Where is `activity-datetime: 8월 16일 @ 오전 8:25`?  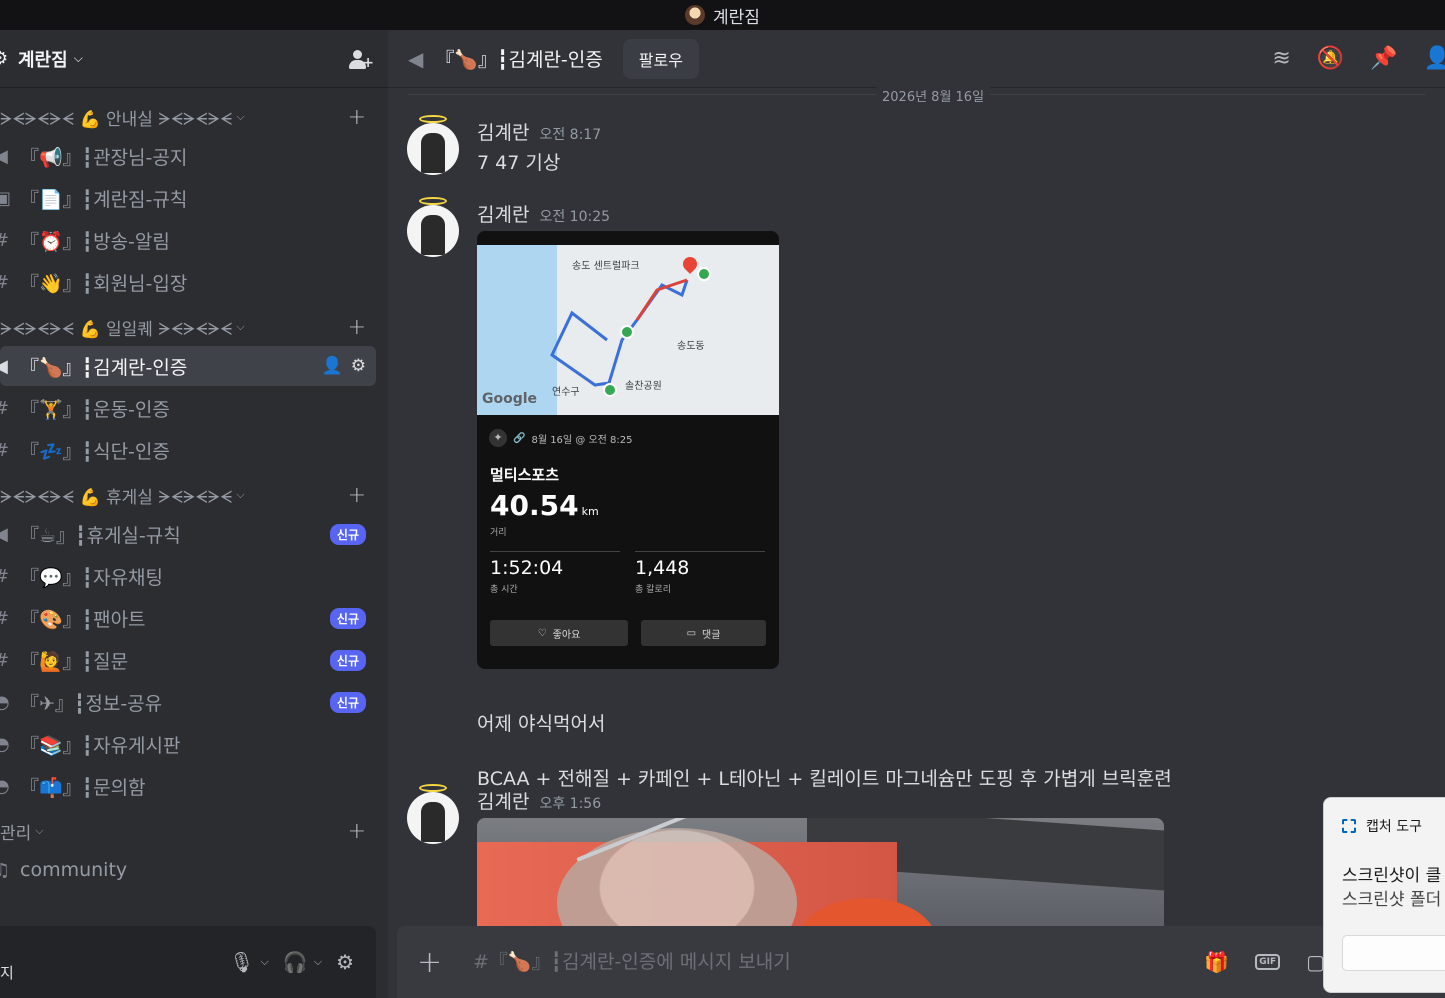
activity-datetime: 8월 16일 @ 오전 8:25 is located at coordinates (582, 440).